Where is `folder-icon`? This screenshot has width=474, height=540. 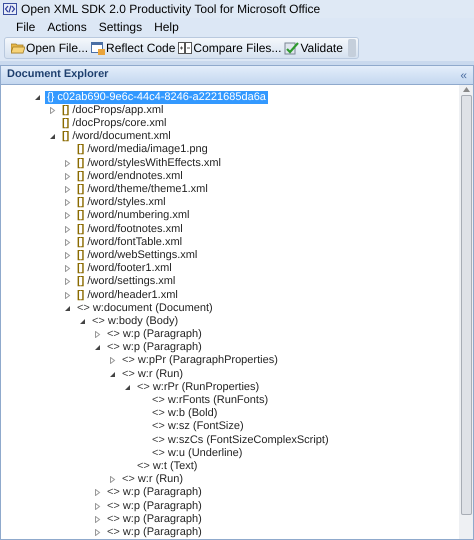
folder-icon is located at coordinates (18, 48).